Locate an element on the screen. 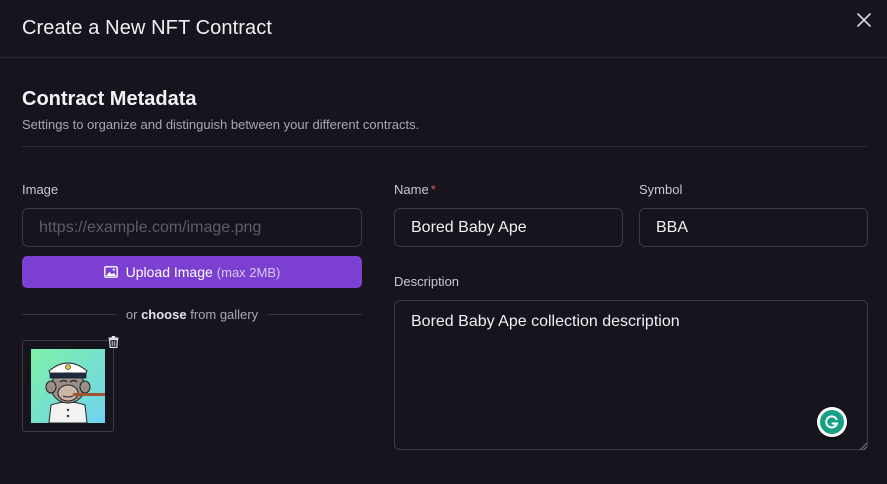  grammarly-button is located at coordinates (832, 422).